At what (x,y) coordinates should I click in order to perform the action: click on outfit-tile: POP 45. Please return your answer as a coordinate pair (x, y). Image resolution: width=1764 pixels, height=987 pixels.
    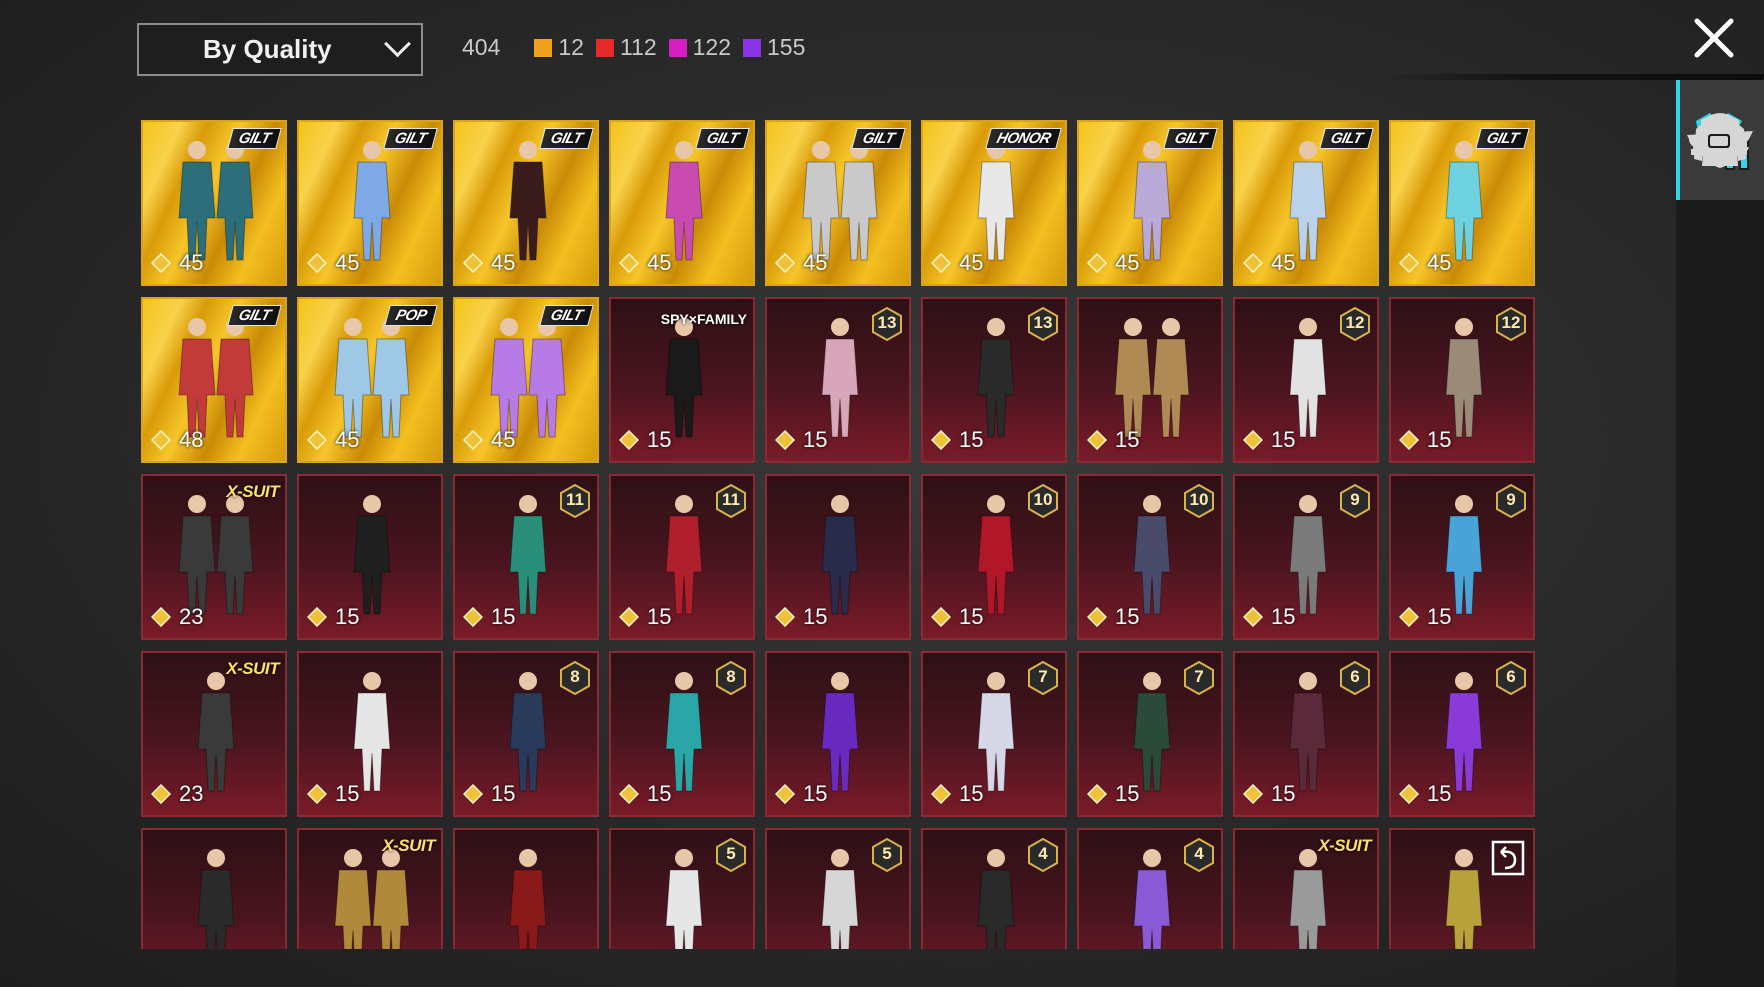
    Looking at the image, I should click on (370, 380).